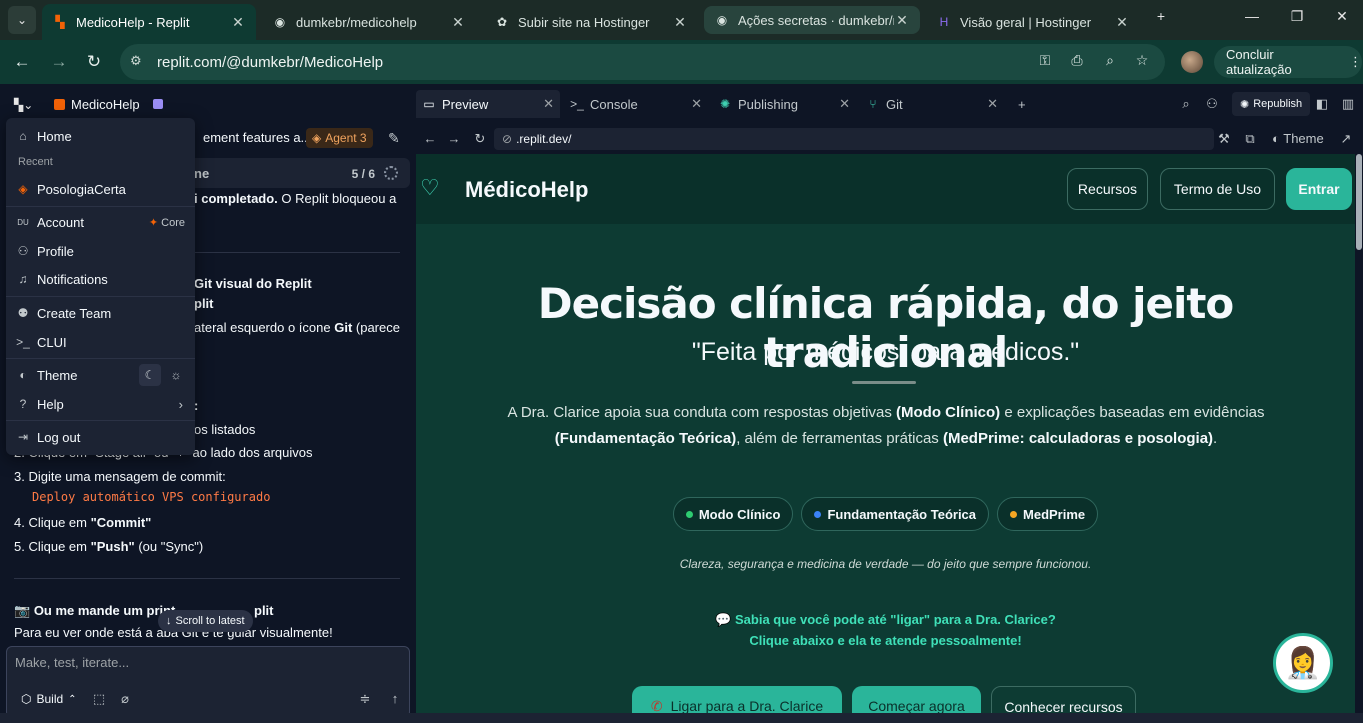  I want to click on install-app-icon: ⎙, so click(1077, 62).